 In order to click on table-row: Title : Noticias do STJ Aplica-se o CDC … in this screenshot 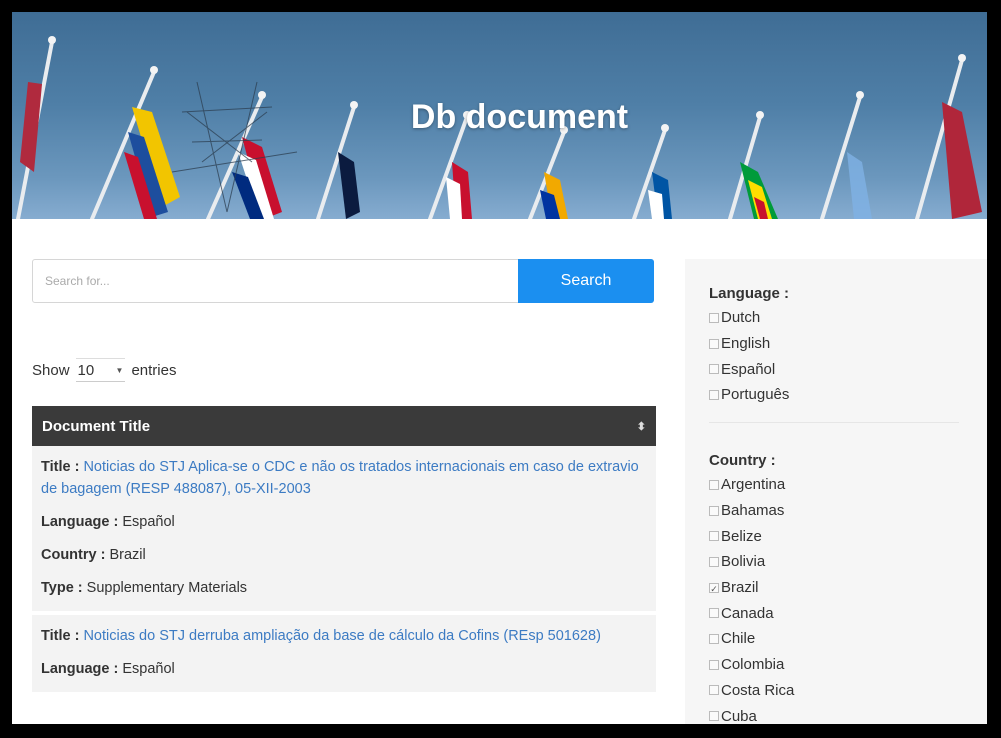, I will do `click(344, 530)`.